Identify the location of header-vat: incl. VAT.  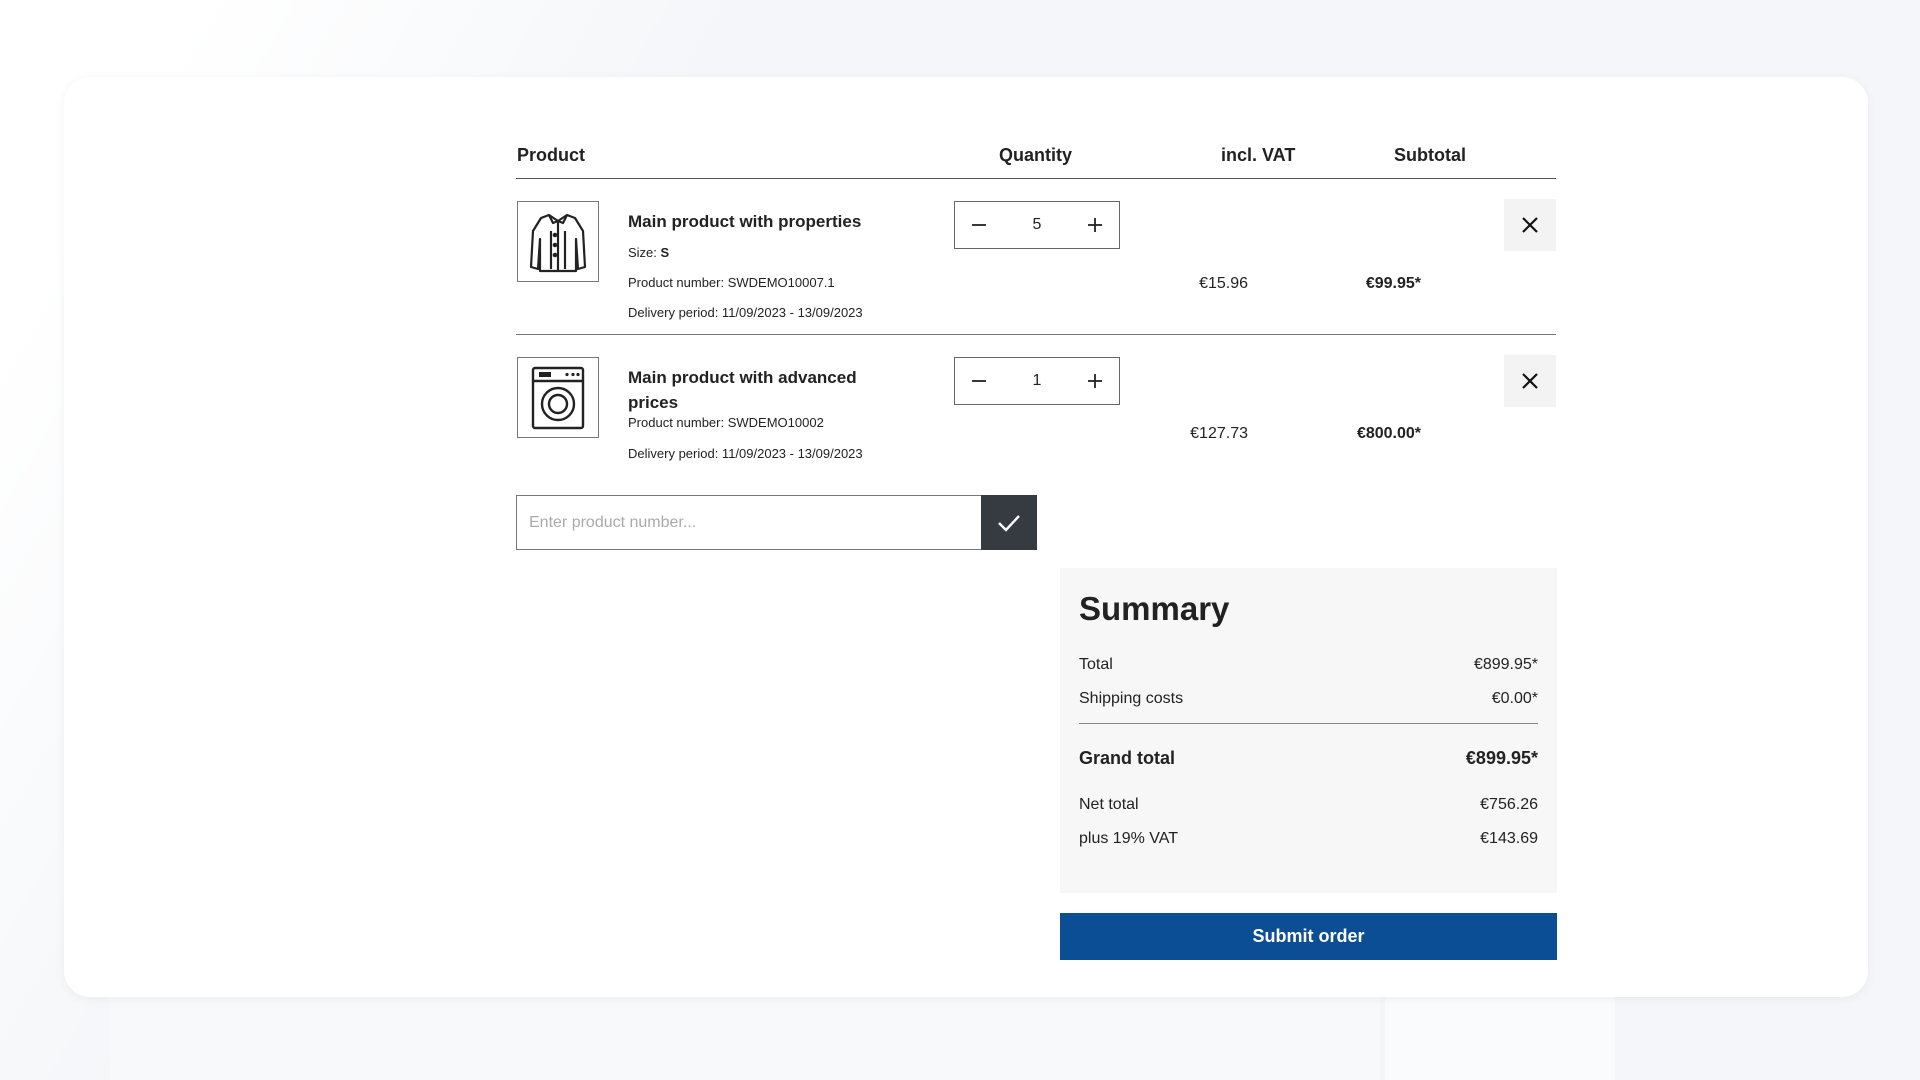
(1258, 155).